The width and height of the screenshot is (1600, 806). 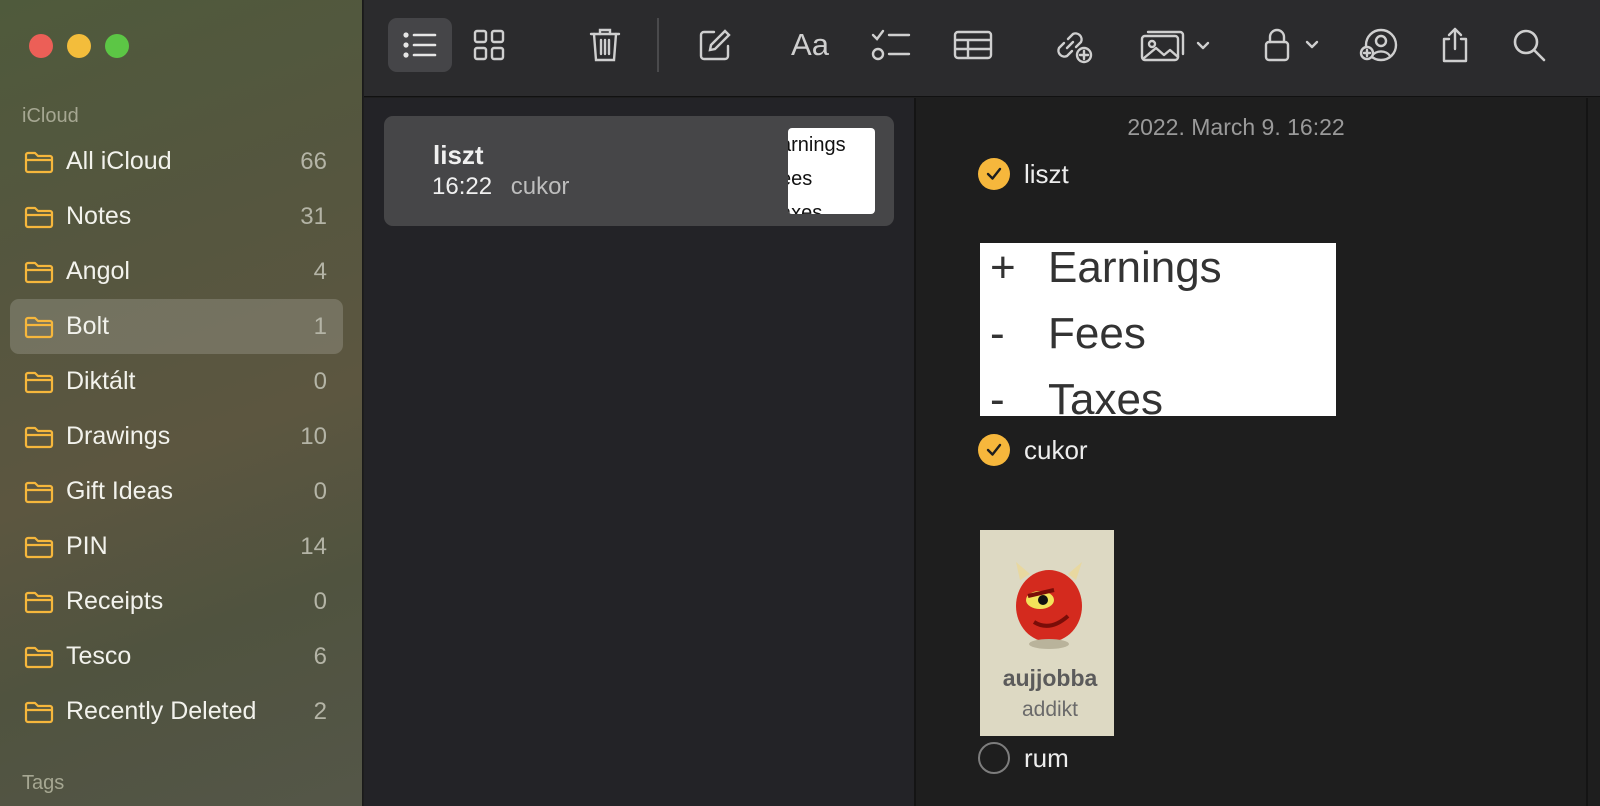 I want to click on search-button, so click(x=1529, y=45).